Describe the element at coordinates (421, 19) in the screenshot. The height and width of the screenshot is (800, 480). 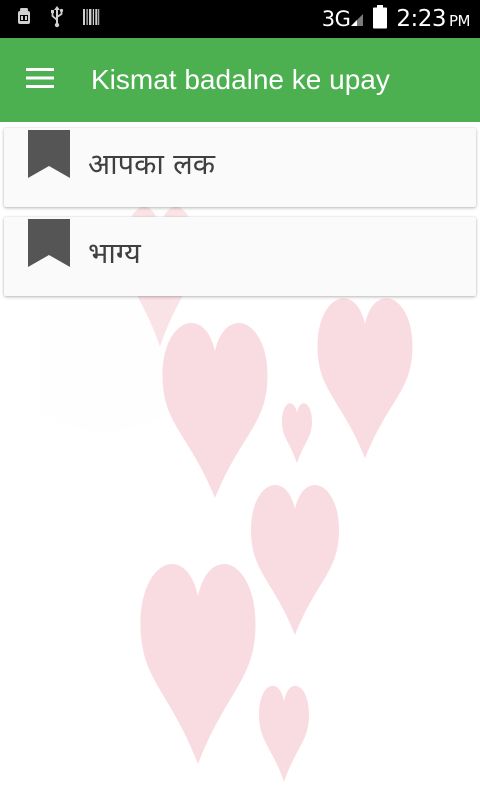
I see `clock-time: 2:23` at that location.